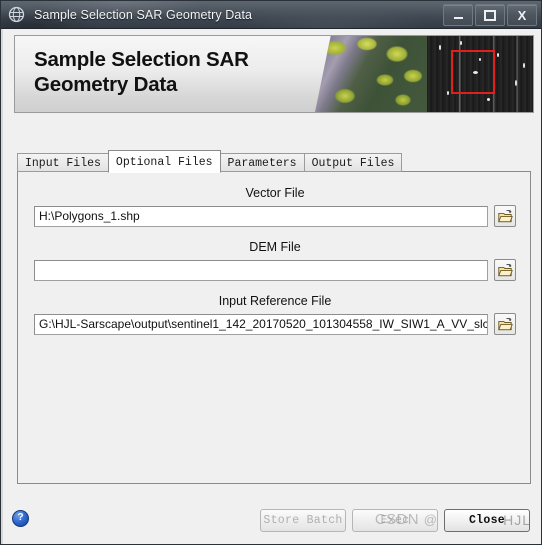 The width and height of the screenshot is (542, 545). I want to click on banner-title: Sample Selection SAR Geometry Data, so click(179, 72).